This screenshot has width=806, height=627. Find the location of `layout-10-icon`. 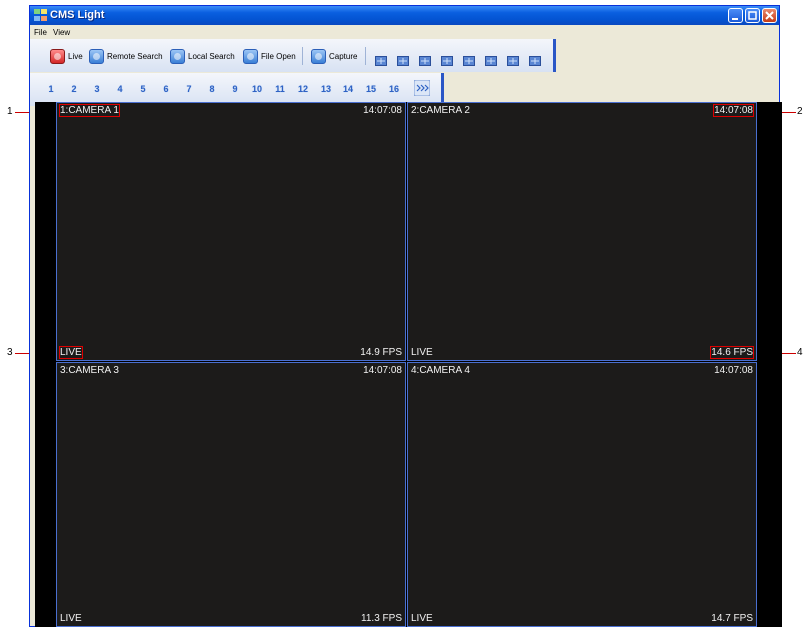

layout-10-icon is located at coordinates (491, 61).